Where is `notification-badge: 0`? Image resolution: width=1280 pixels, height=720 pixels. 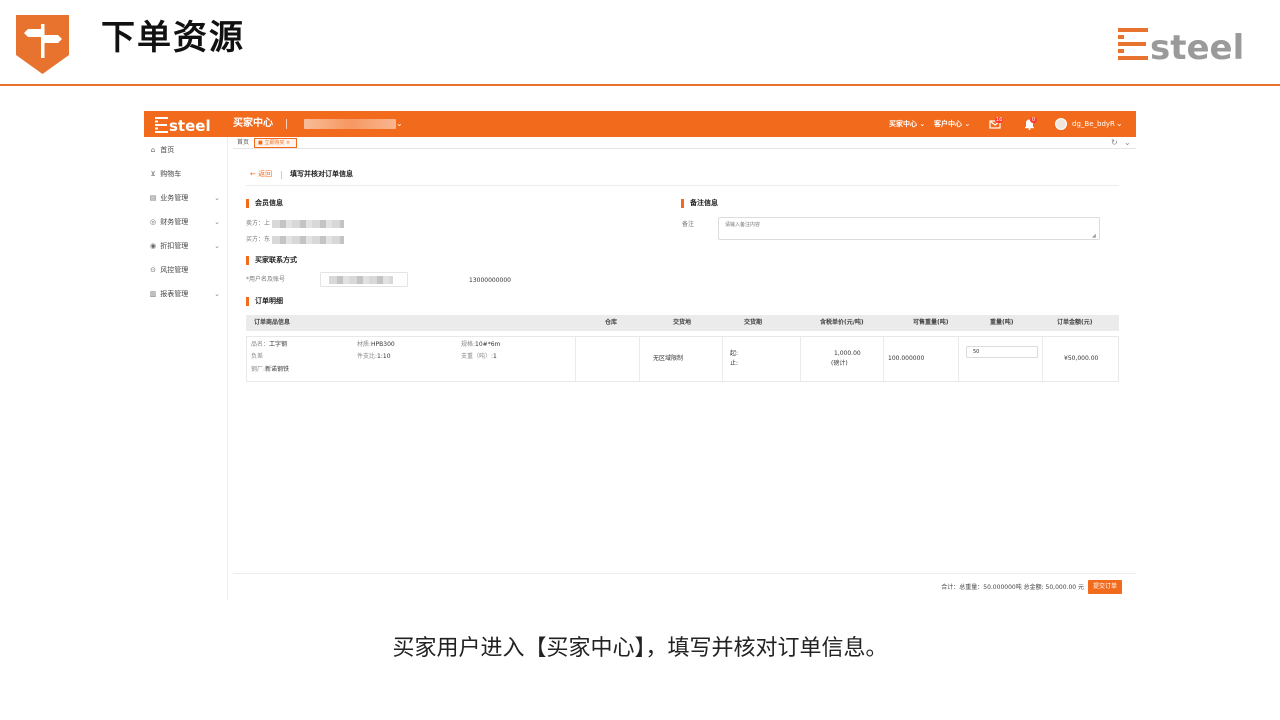
notification-badge: 0 is located at coordinates (1033, 120).